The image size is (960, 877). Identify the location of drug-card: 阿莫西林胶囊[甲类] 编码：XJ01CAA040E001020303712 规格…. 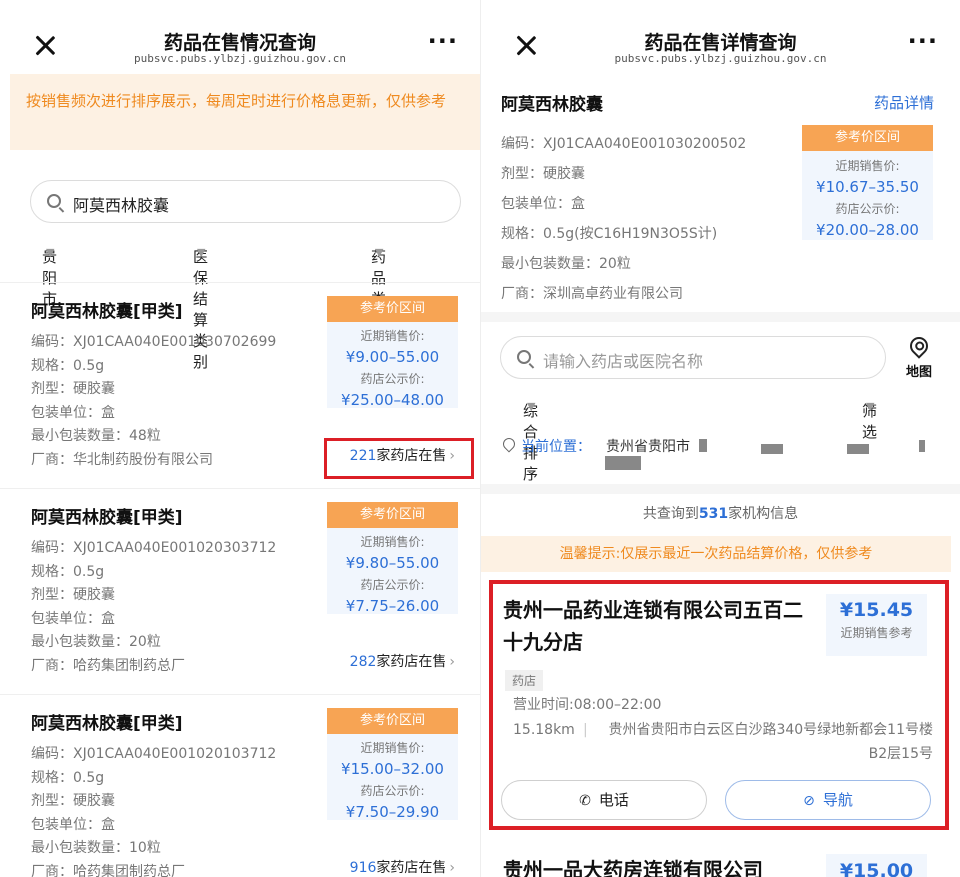
(240, 591).